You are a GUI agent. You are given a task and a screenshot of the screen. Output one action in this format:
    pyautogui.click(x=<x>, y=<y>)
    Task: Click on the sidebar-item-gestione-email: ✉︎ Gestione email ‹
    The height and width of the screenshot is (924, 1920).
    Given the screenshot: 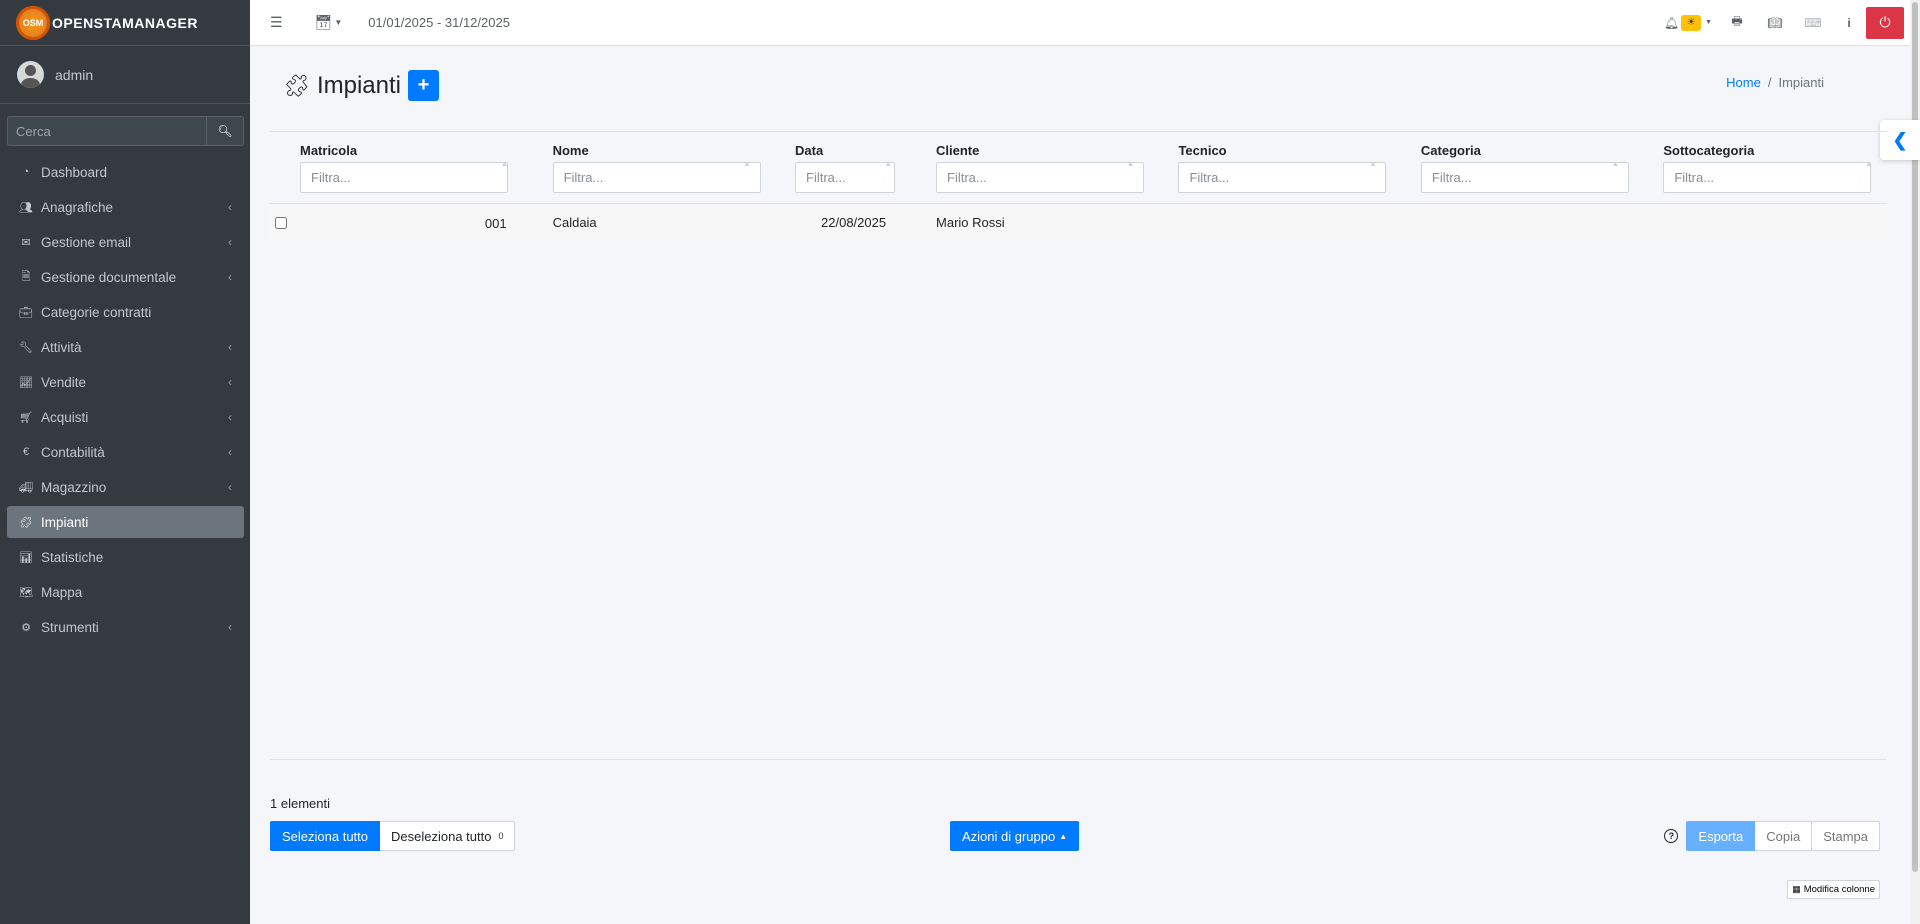 What is the action you would take?
    pyautogui.click(x=125, y=242)
    